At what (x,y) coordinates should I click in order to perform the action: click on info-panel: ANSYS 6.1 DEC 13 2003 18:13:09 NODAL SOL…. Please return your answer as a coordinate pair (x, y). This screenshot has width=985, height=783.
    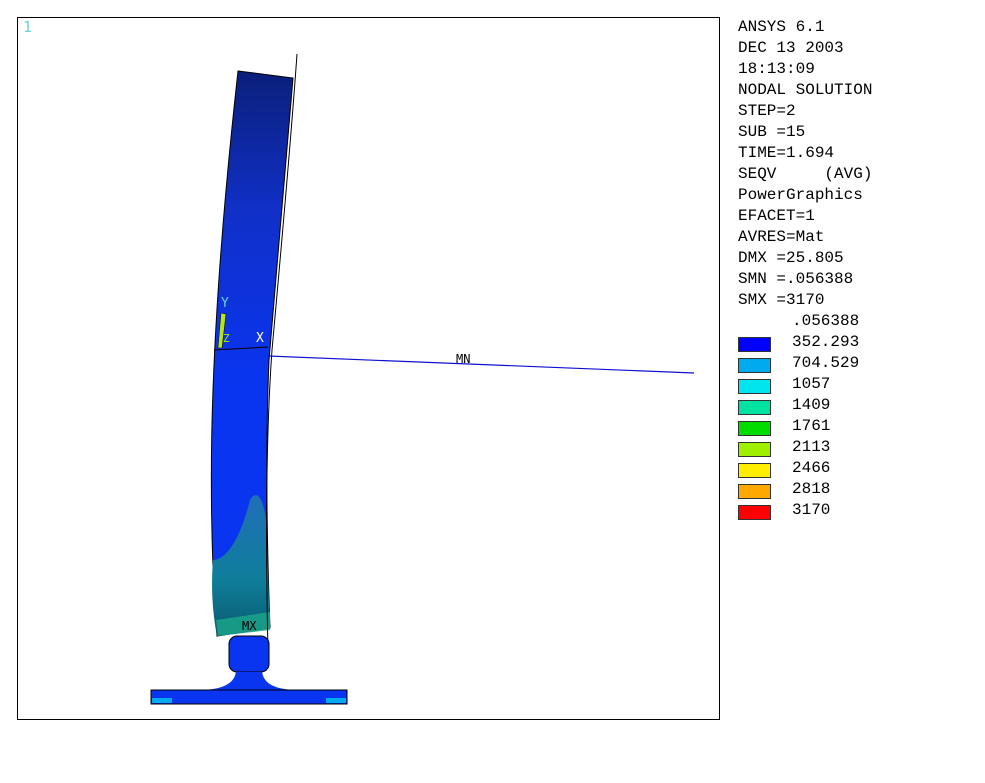
    Looking at the image, I should click on (805, 164).